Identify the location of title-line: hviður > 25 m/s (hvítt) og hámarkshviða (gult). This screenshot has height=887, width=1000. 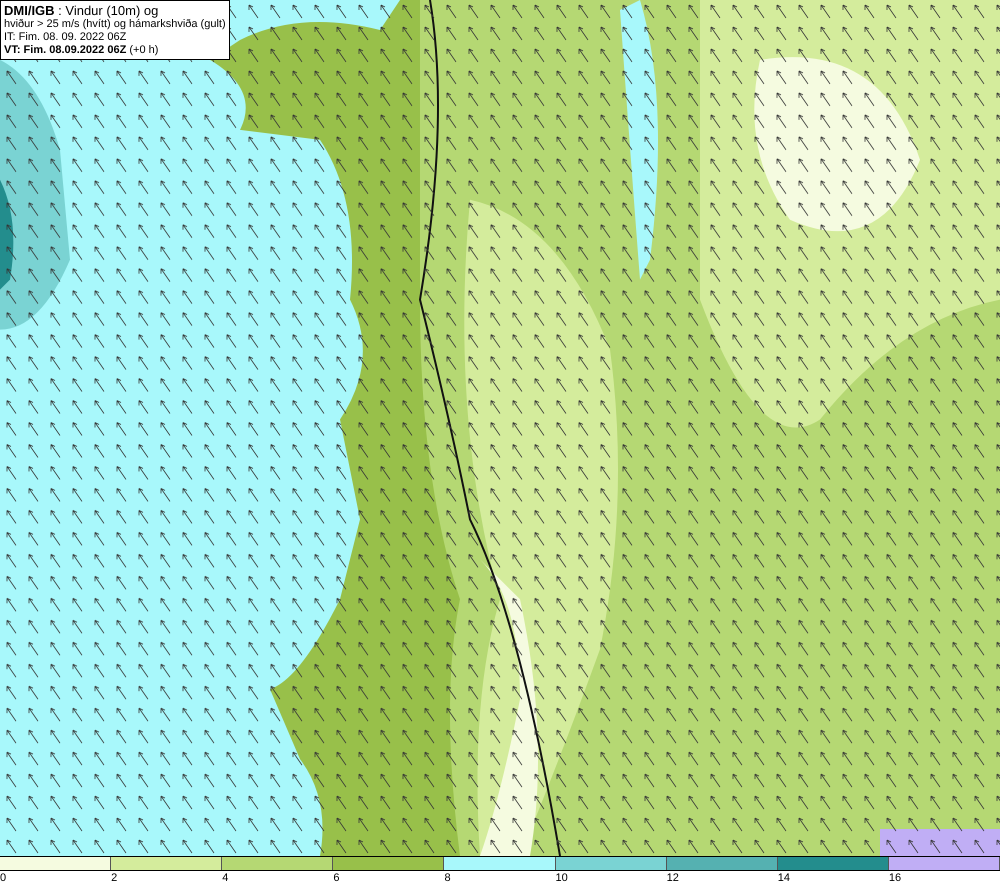
(115, 24).